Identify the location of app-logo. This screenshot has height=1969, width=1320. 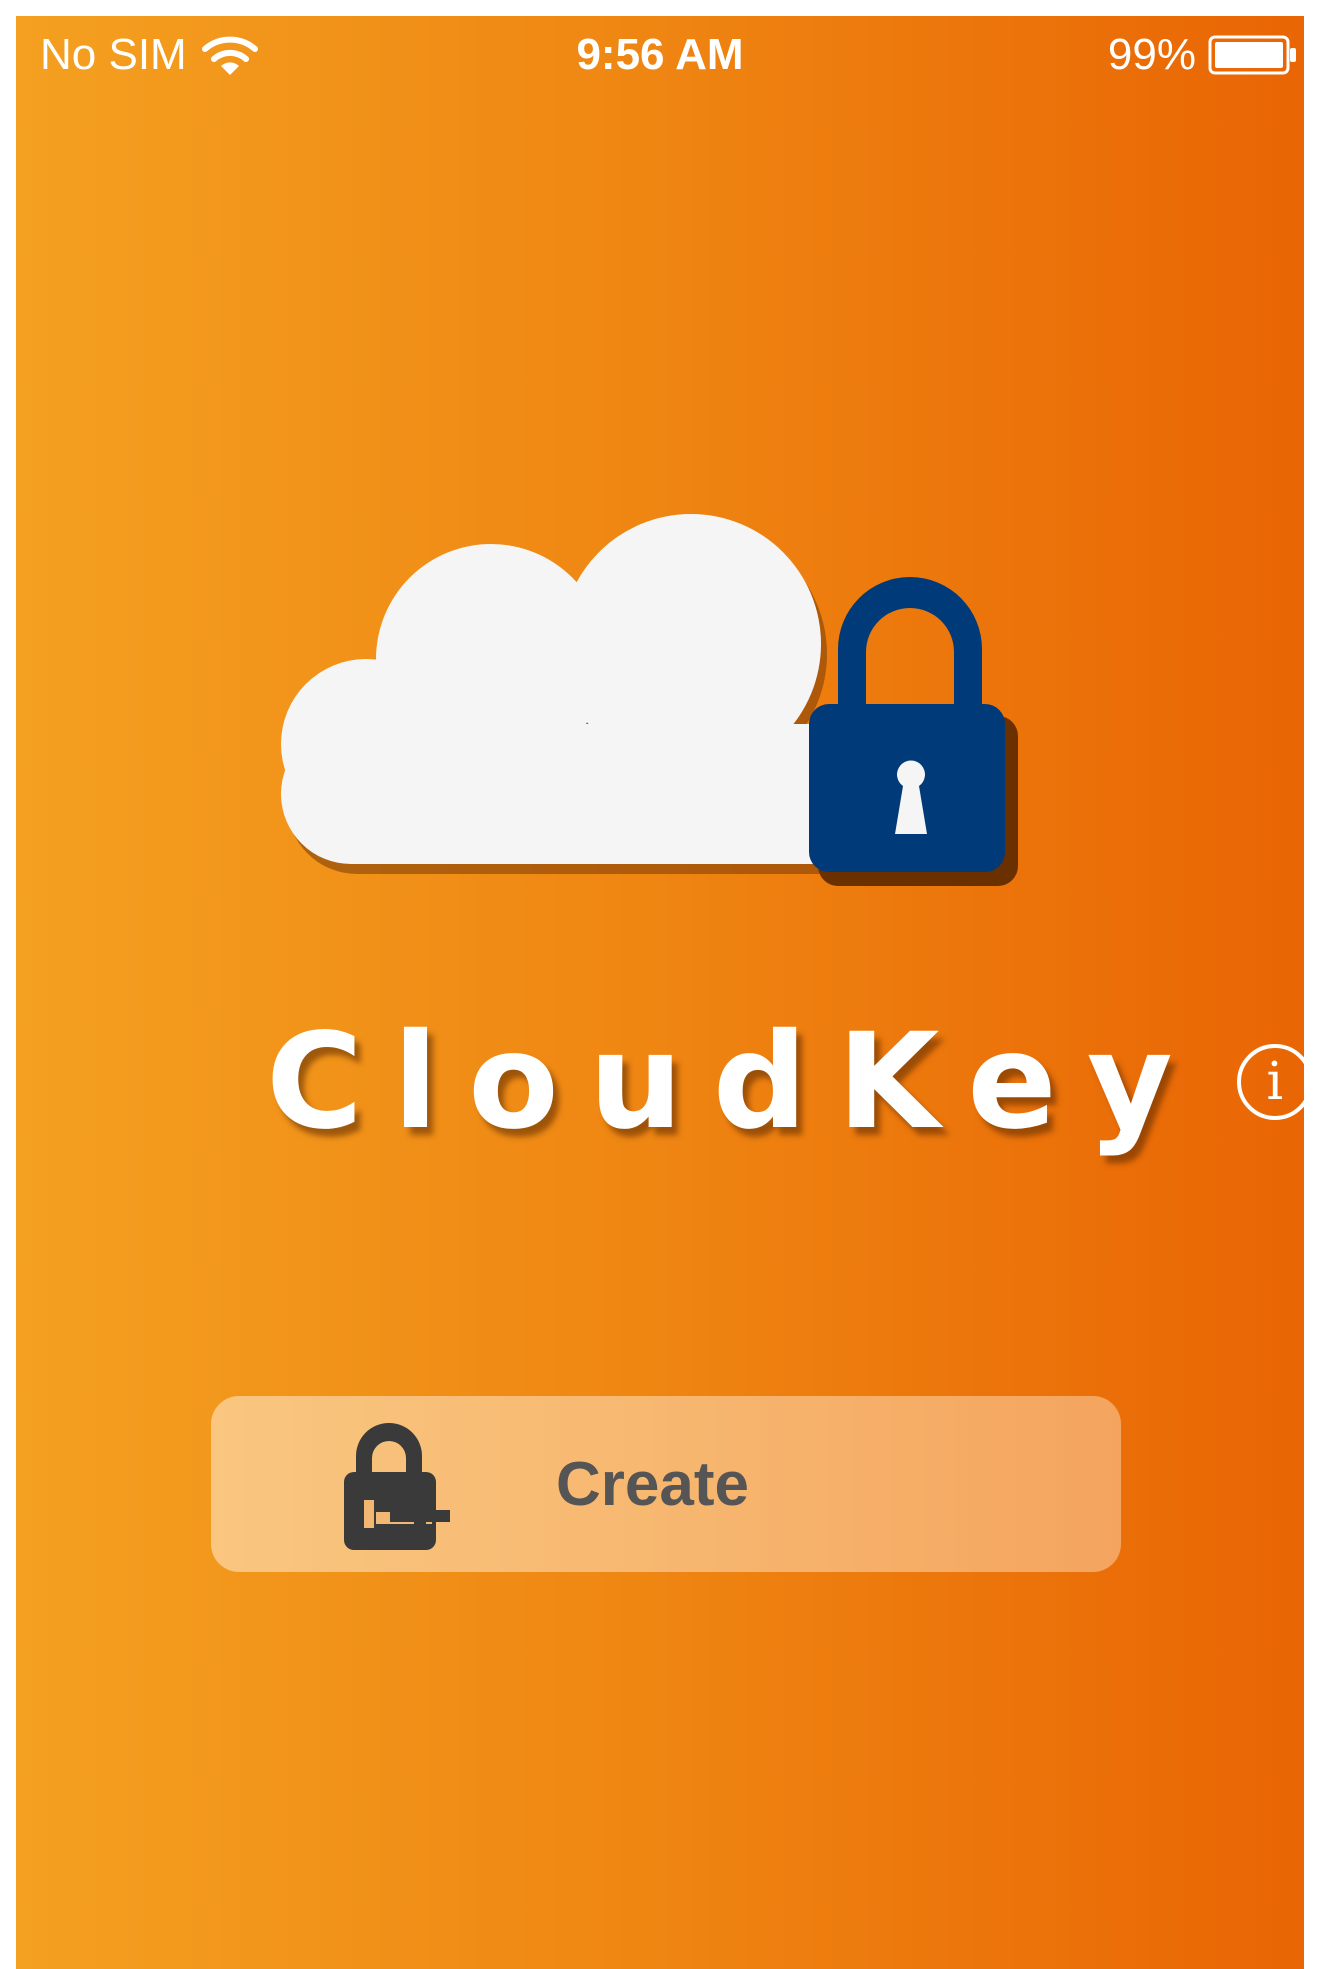
(661, 734).